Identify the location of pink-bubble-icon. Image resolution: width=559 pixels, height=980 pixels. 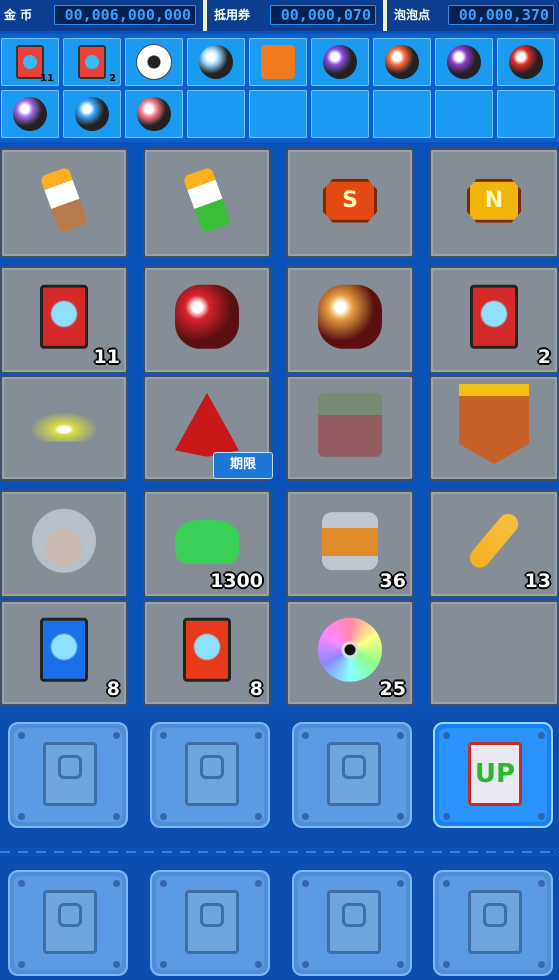
(154, 114).